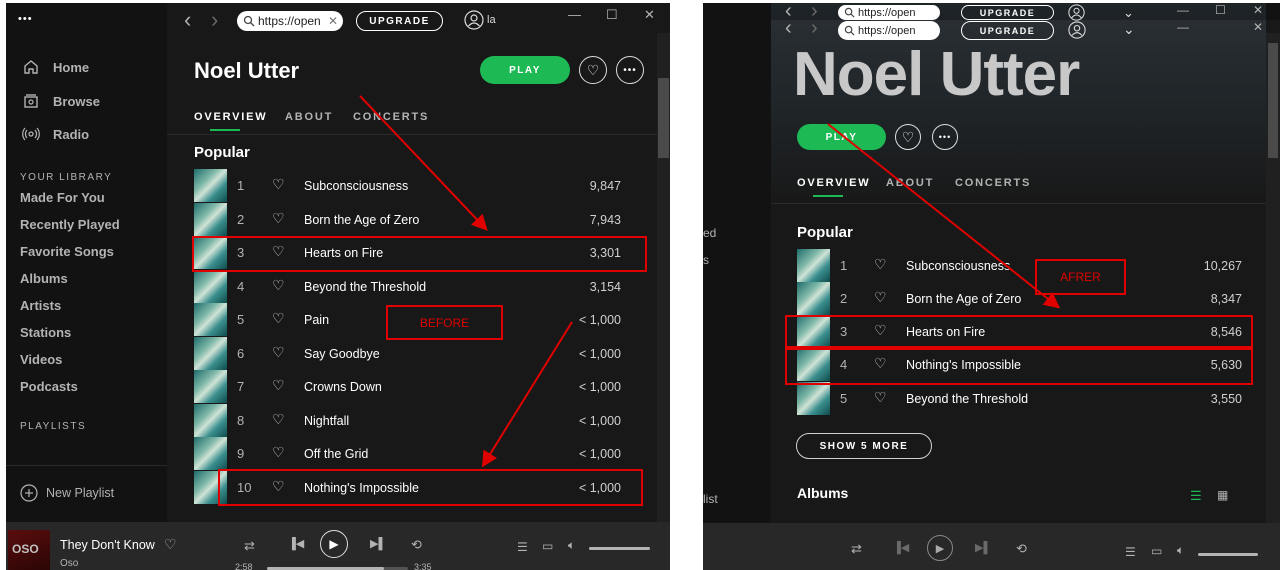  Describe the element at coordinates (414, 386) in the screenshot. I see `track-row: 7 ♡ Crowns Down < 1,000` at that location.